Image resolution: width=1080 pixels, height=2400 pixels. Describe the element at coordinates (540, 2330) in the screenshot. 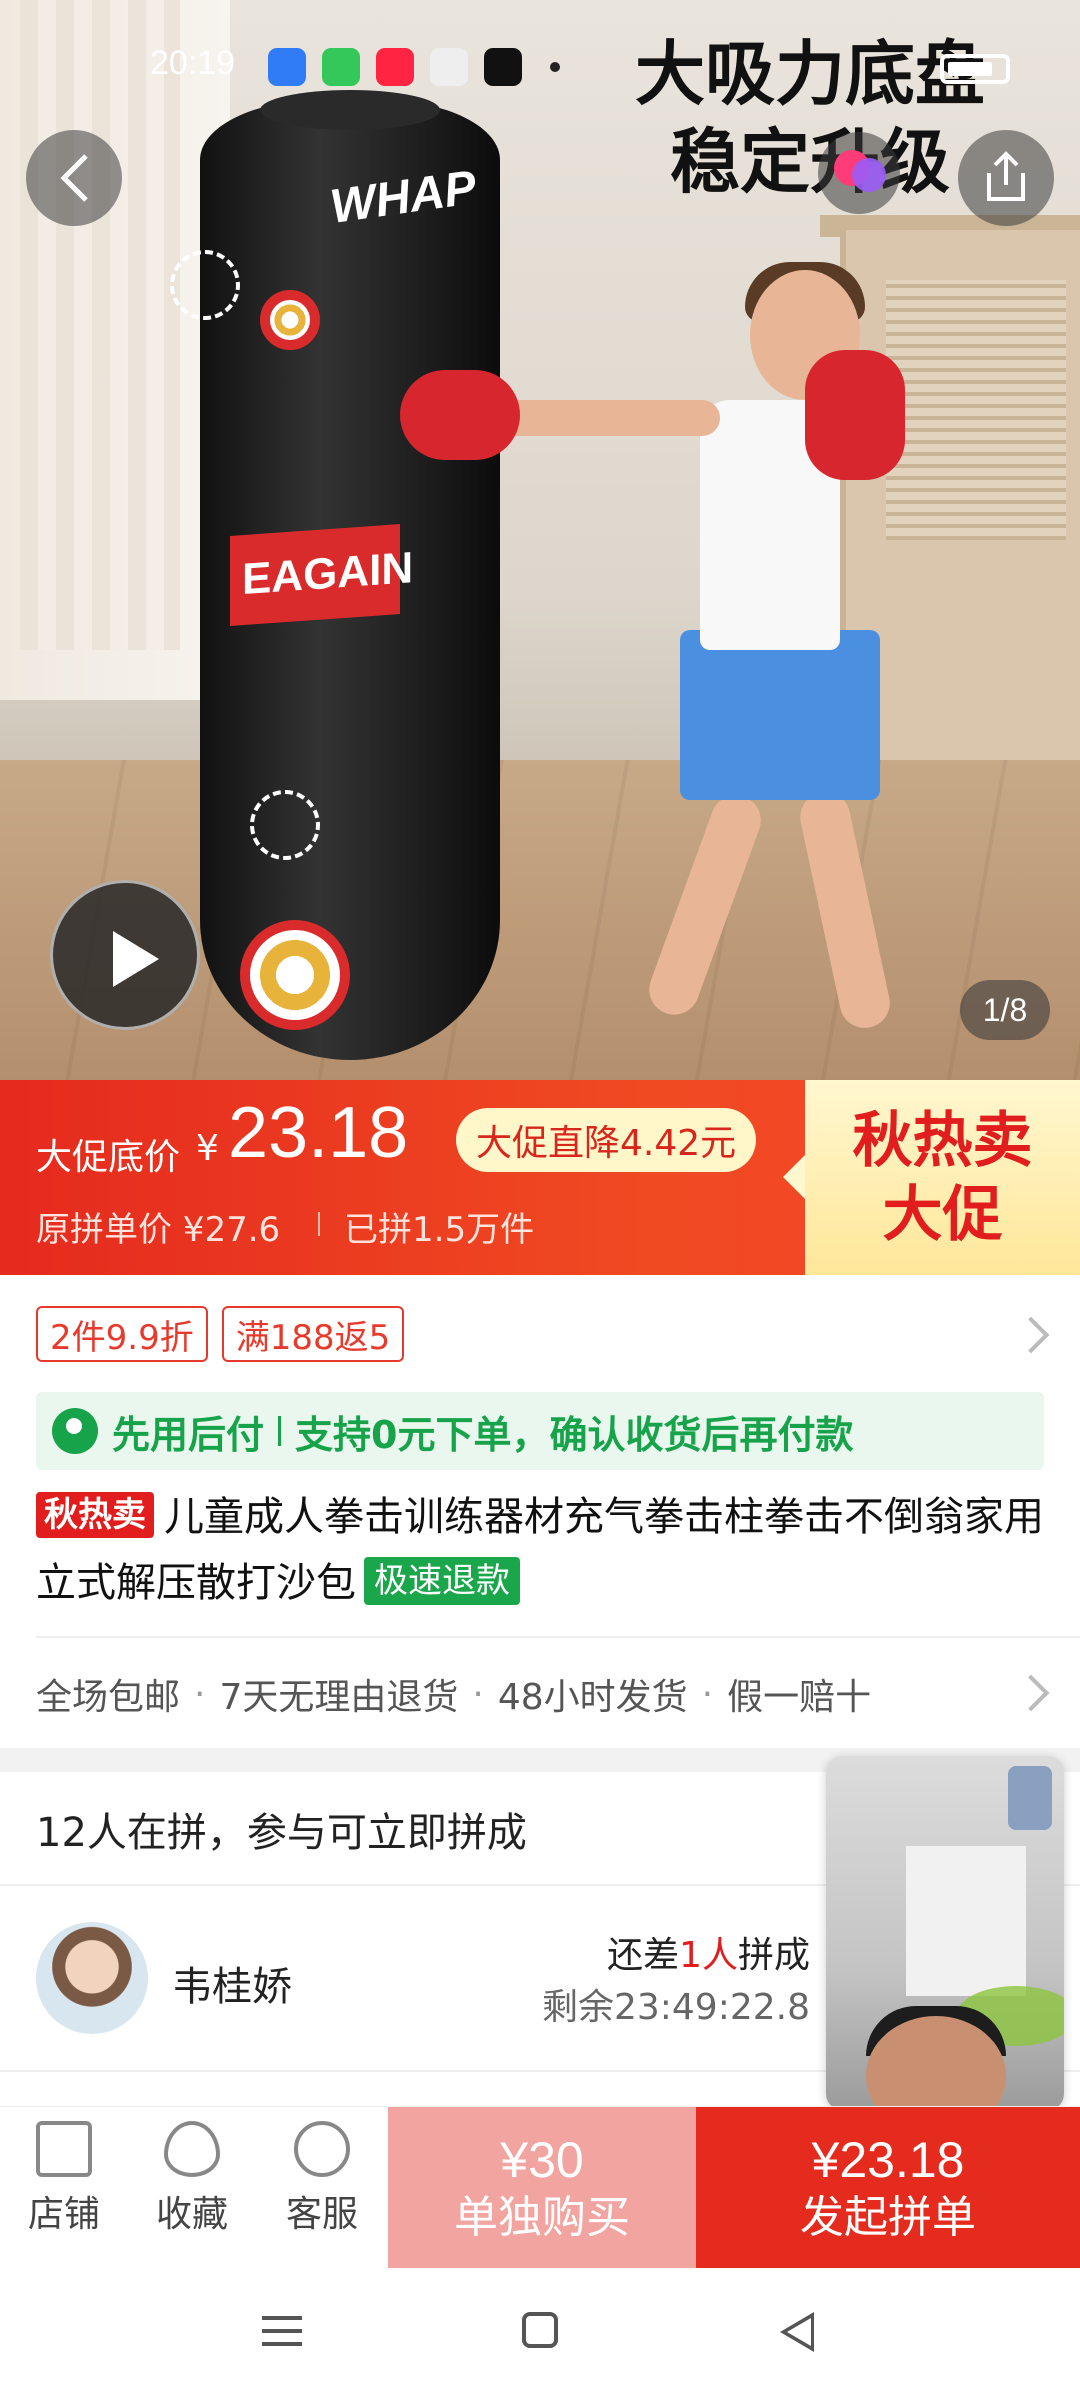

I see `home-icon` at that location.